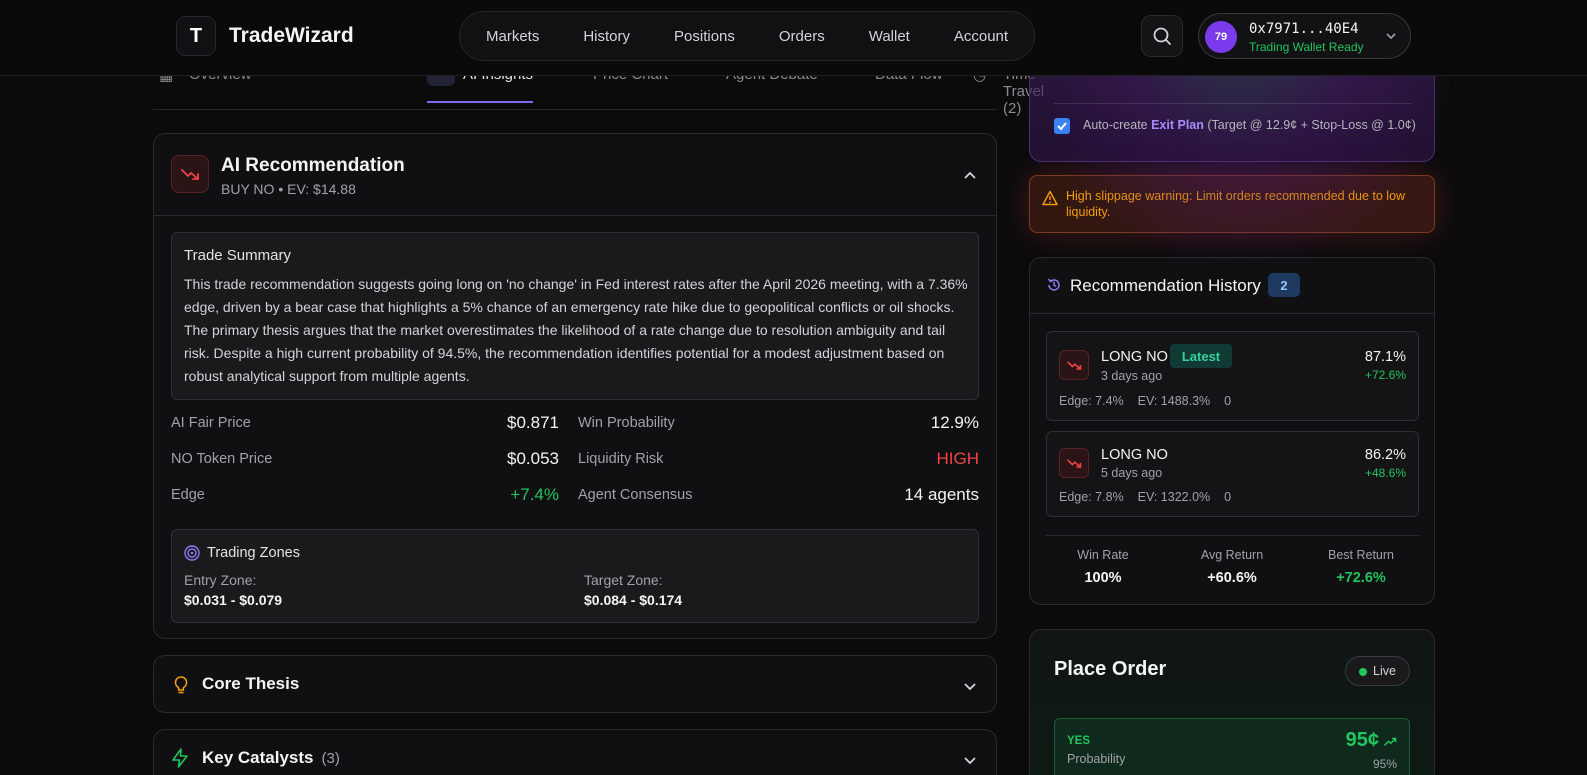  I want to click on agent-consensus-label: Agent Consensus, so click(635, 495).